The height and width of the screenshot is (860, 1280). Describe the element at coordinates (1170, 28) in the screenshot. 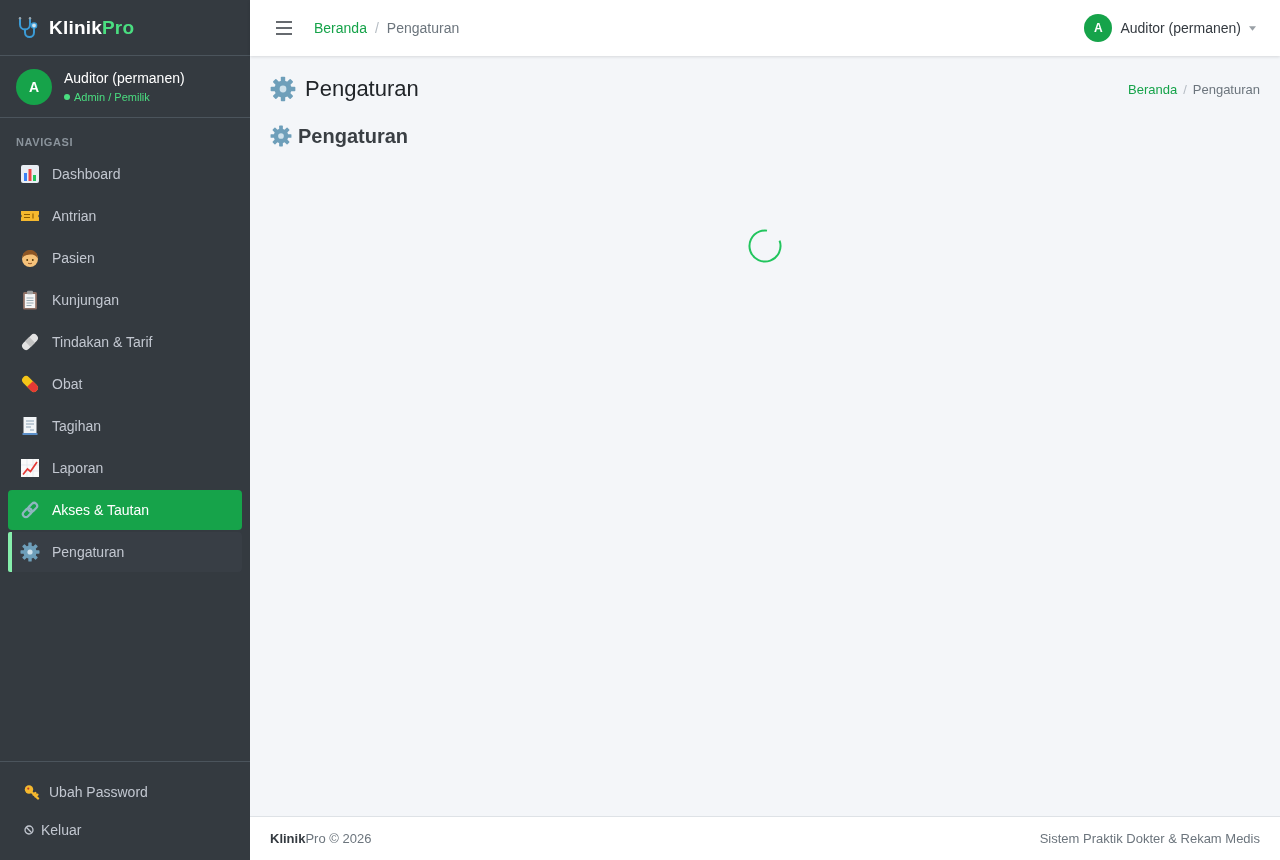

I see `user-menu: A Auditor (permanen)` at that location.